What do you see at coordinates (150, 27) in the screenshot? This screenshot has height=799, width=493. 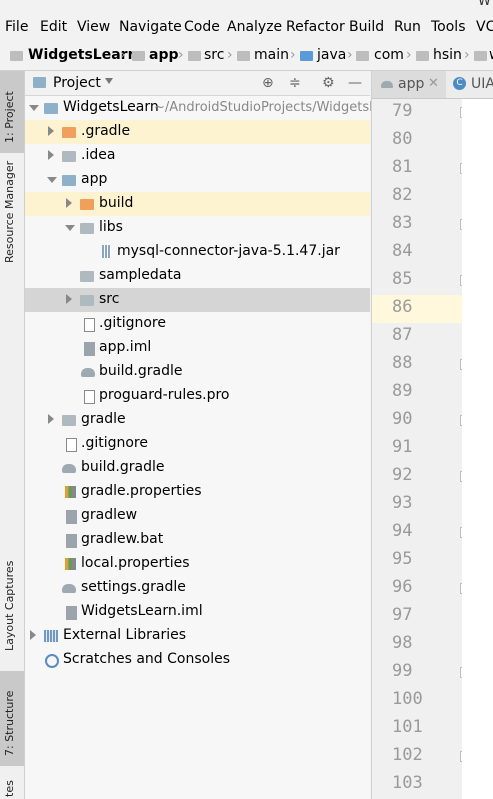 I see `menu-navigate: Navigate` at bounding box center [150, 27].